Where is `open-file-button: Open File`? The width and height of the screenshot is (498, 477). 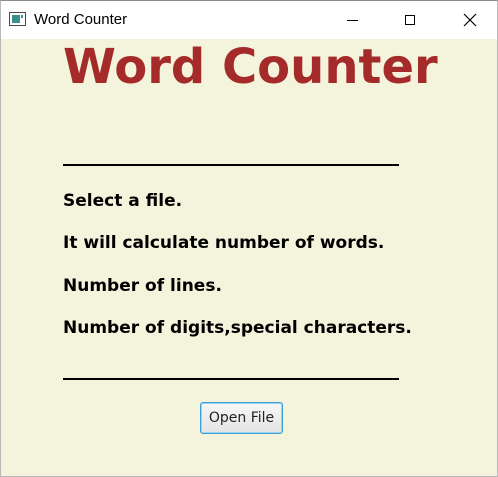 open-file-button: Open File is located at coordinates (241, 418).